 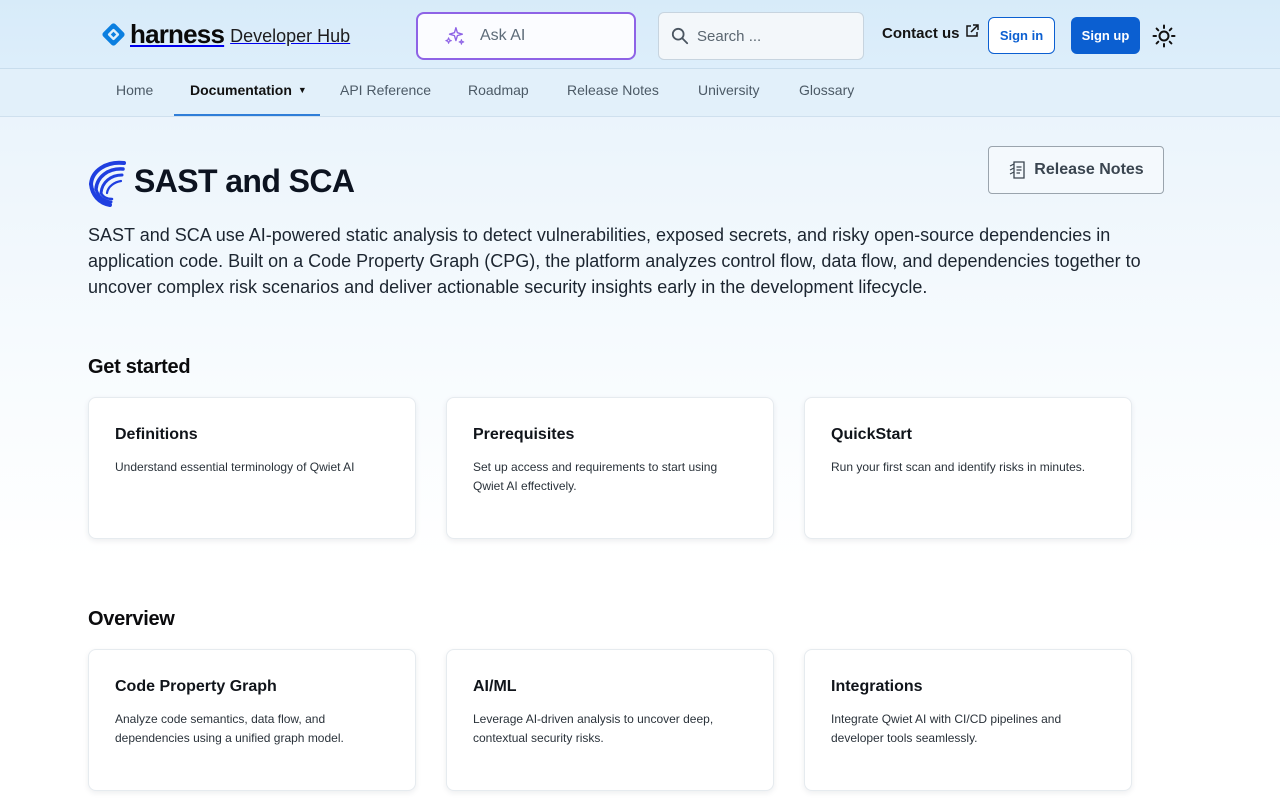 I want to click on search-box, so click(x=761, y=36).